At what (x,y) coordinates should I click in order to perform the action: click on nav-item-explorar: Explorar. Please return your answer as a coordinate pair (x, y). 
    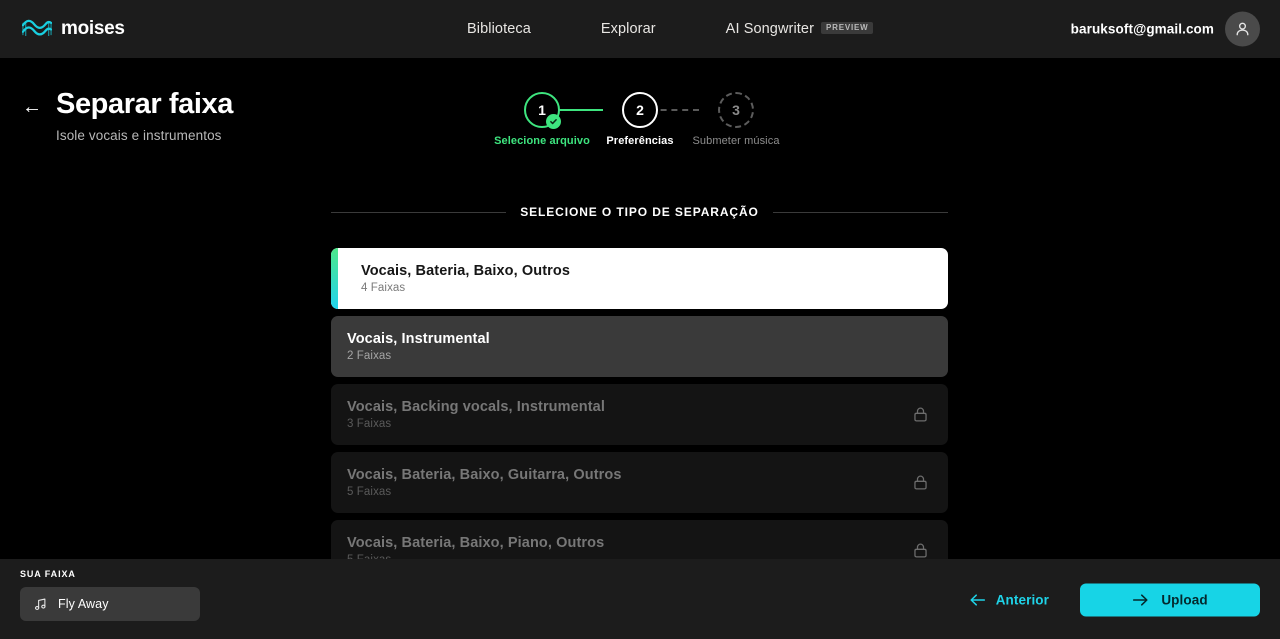
    Looking at the image, I should click on (628, 29).